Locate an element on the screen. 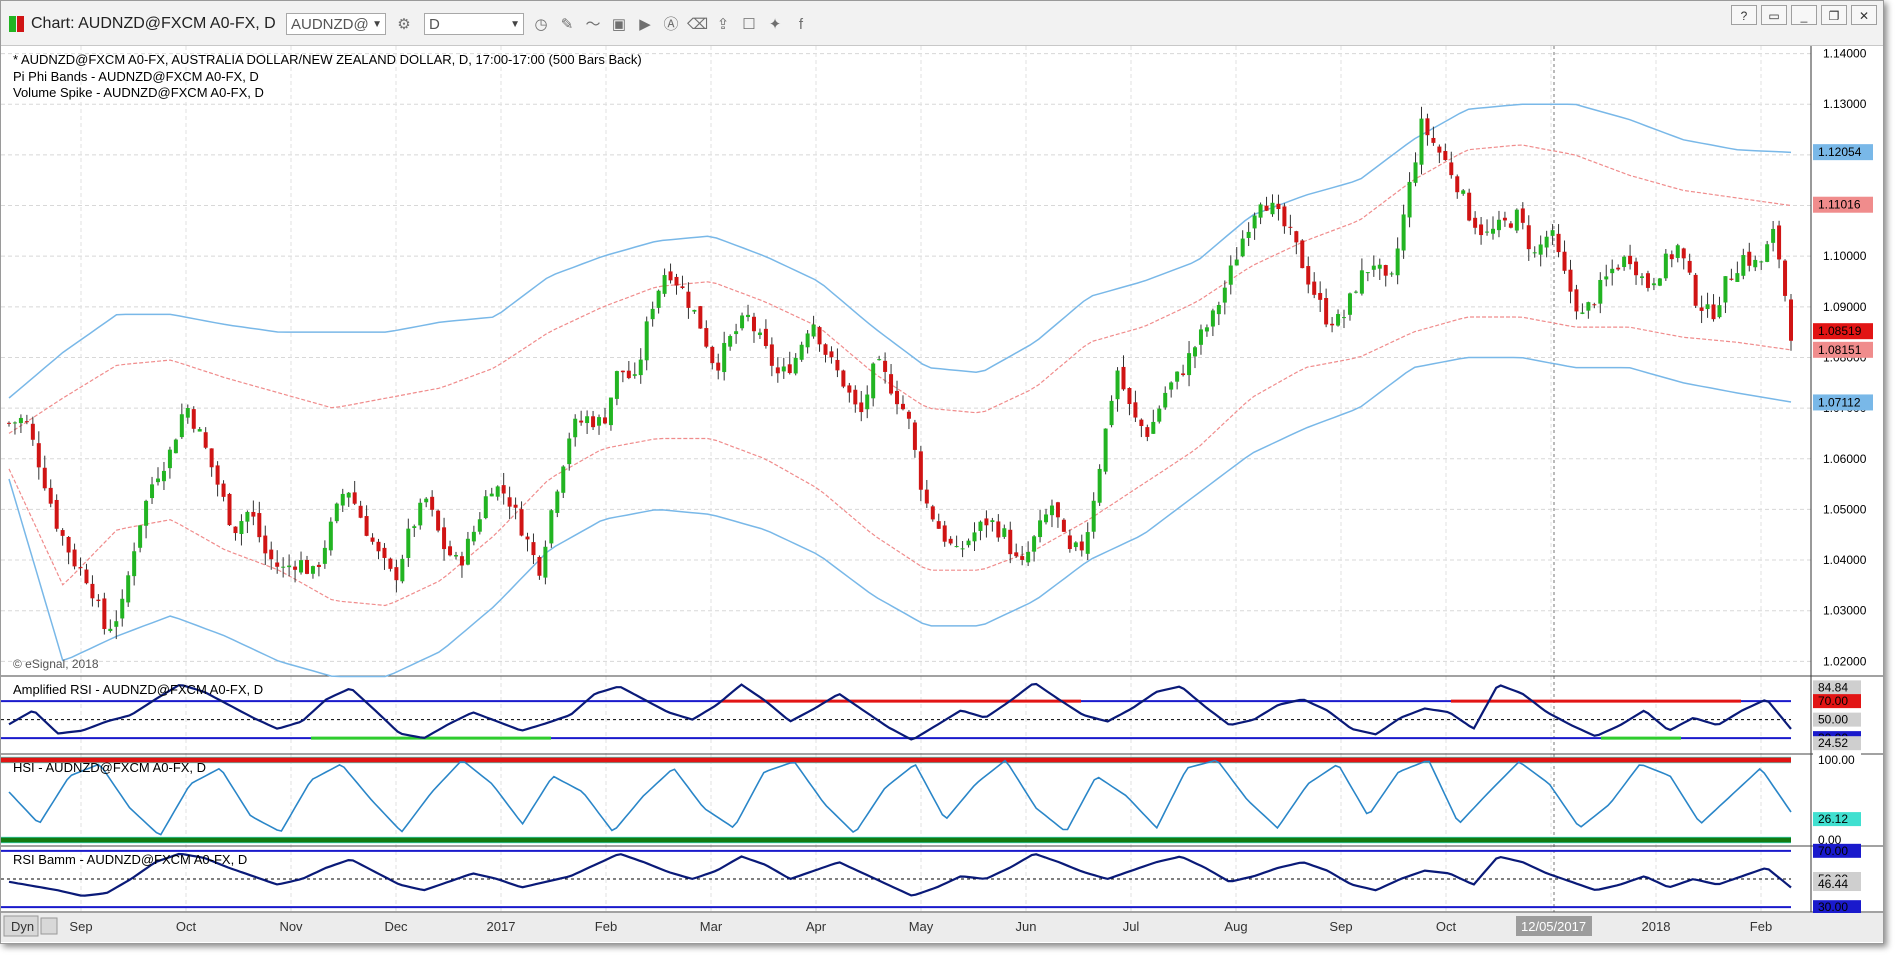 The height and width of the screenshot is (955, 1895). facebook-icon: f is located at coordinates (801, 25).